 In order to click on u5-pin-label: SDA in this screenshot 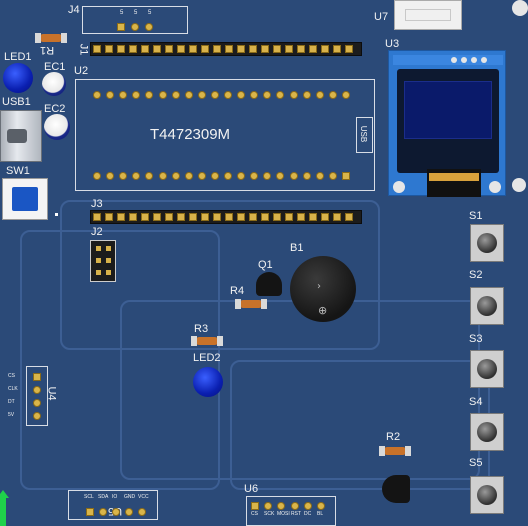, I will do `click(103, 497)`.